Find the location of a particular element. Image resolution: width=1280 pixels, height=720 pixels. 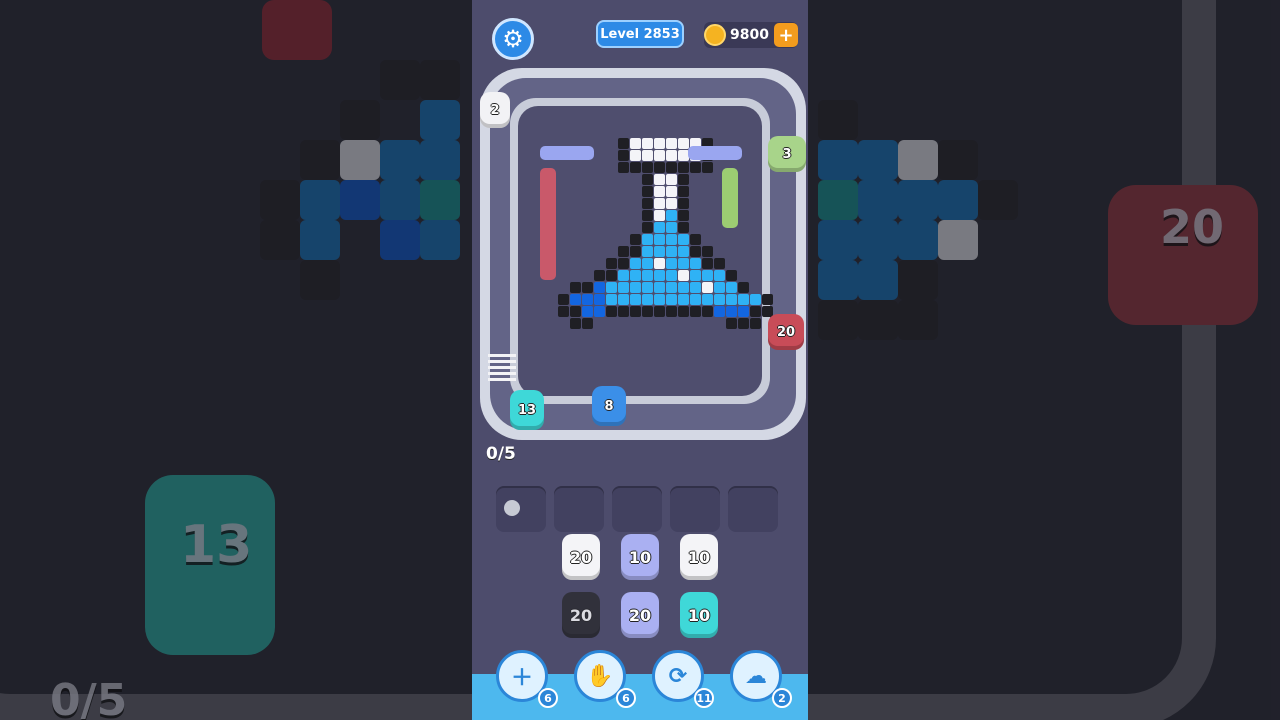

pig-bottom-left: 13 is located at coordinates (527, 410).